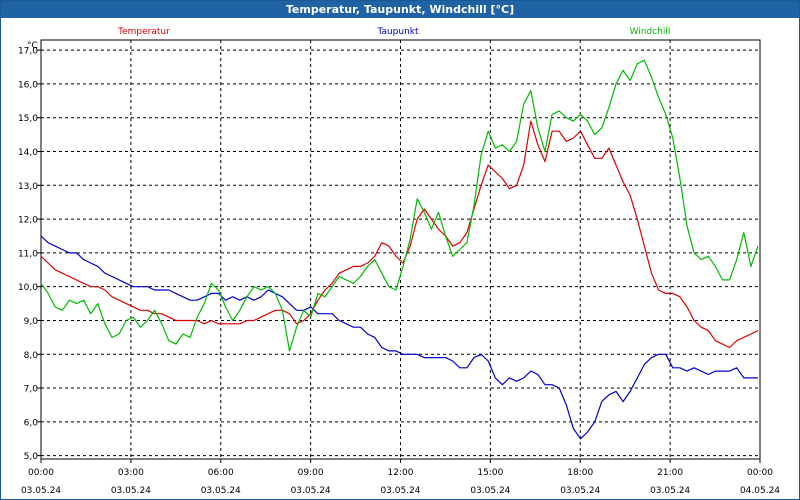 The width and height of the screenshot is (800, 500). What do you see at coordinates (490, 473) in the screenshot?
I see `x-tick-label-time: 15:00` at bounding box center [490, 473].